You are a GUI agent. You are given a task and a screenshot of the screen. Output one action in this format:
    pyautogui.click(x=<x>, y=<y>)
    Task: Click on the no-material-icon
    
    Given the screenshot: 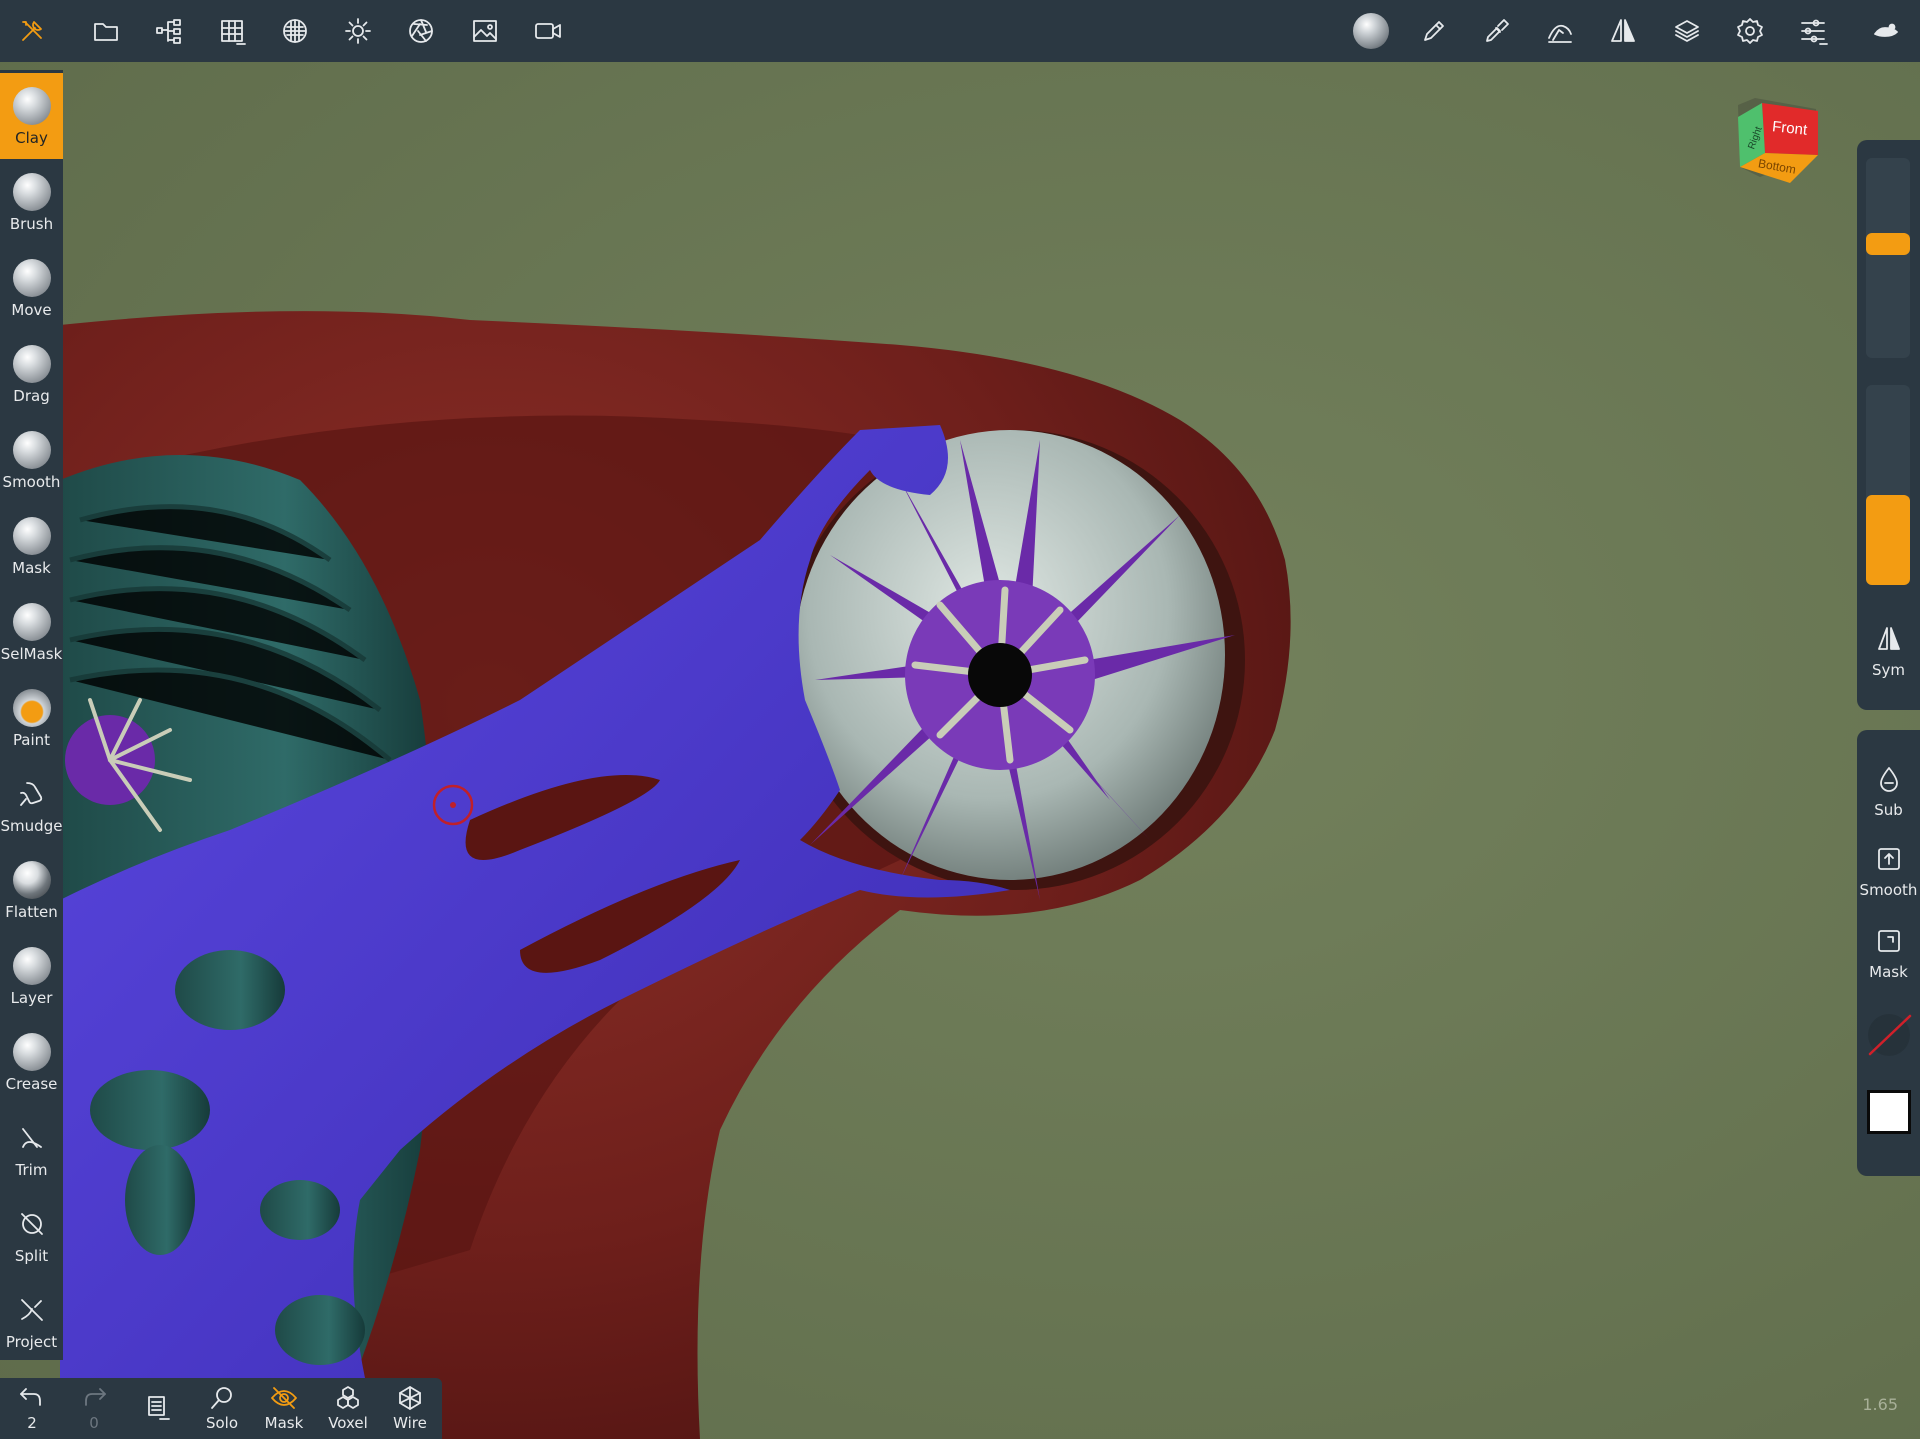 What is the action you would take?
    pyautogui.click(x=1889, y=1035)
    